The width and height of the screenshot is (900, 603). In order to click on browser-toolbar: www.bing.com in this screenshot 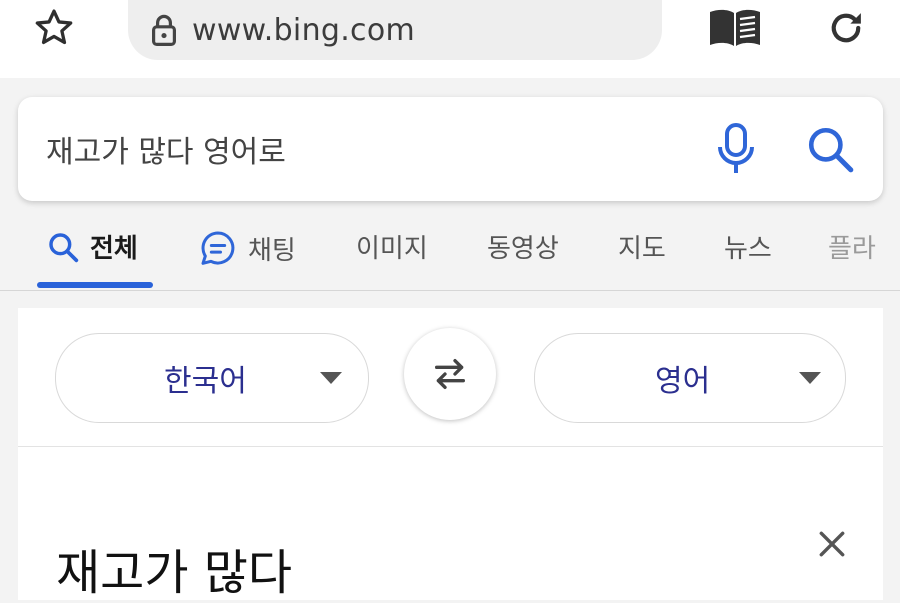, I will do `click(450, 39)`.